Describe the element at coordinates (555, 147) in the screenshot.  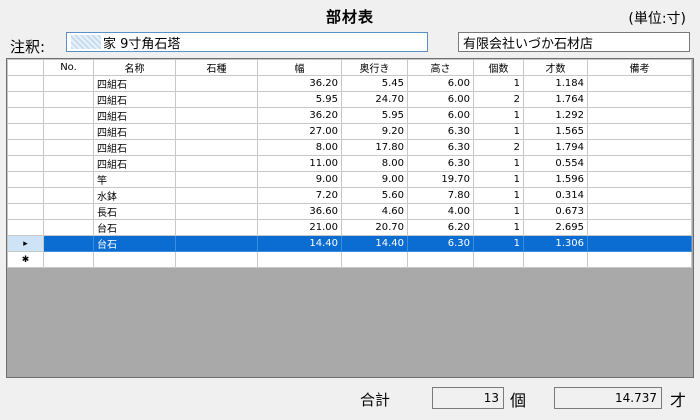
I see `cell-sai: 1.794` at that location.